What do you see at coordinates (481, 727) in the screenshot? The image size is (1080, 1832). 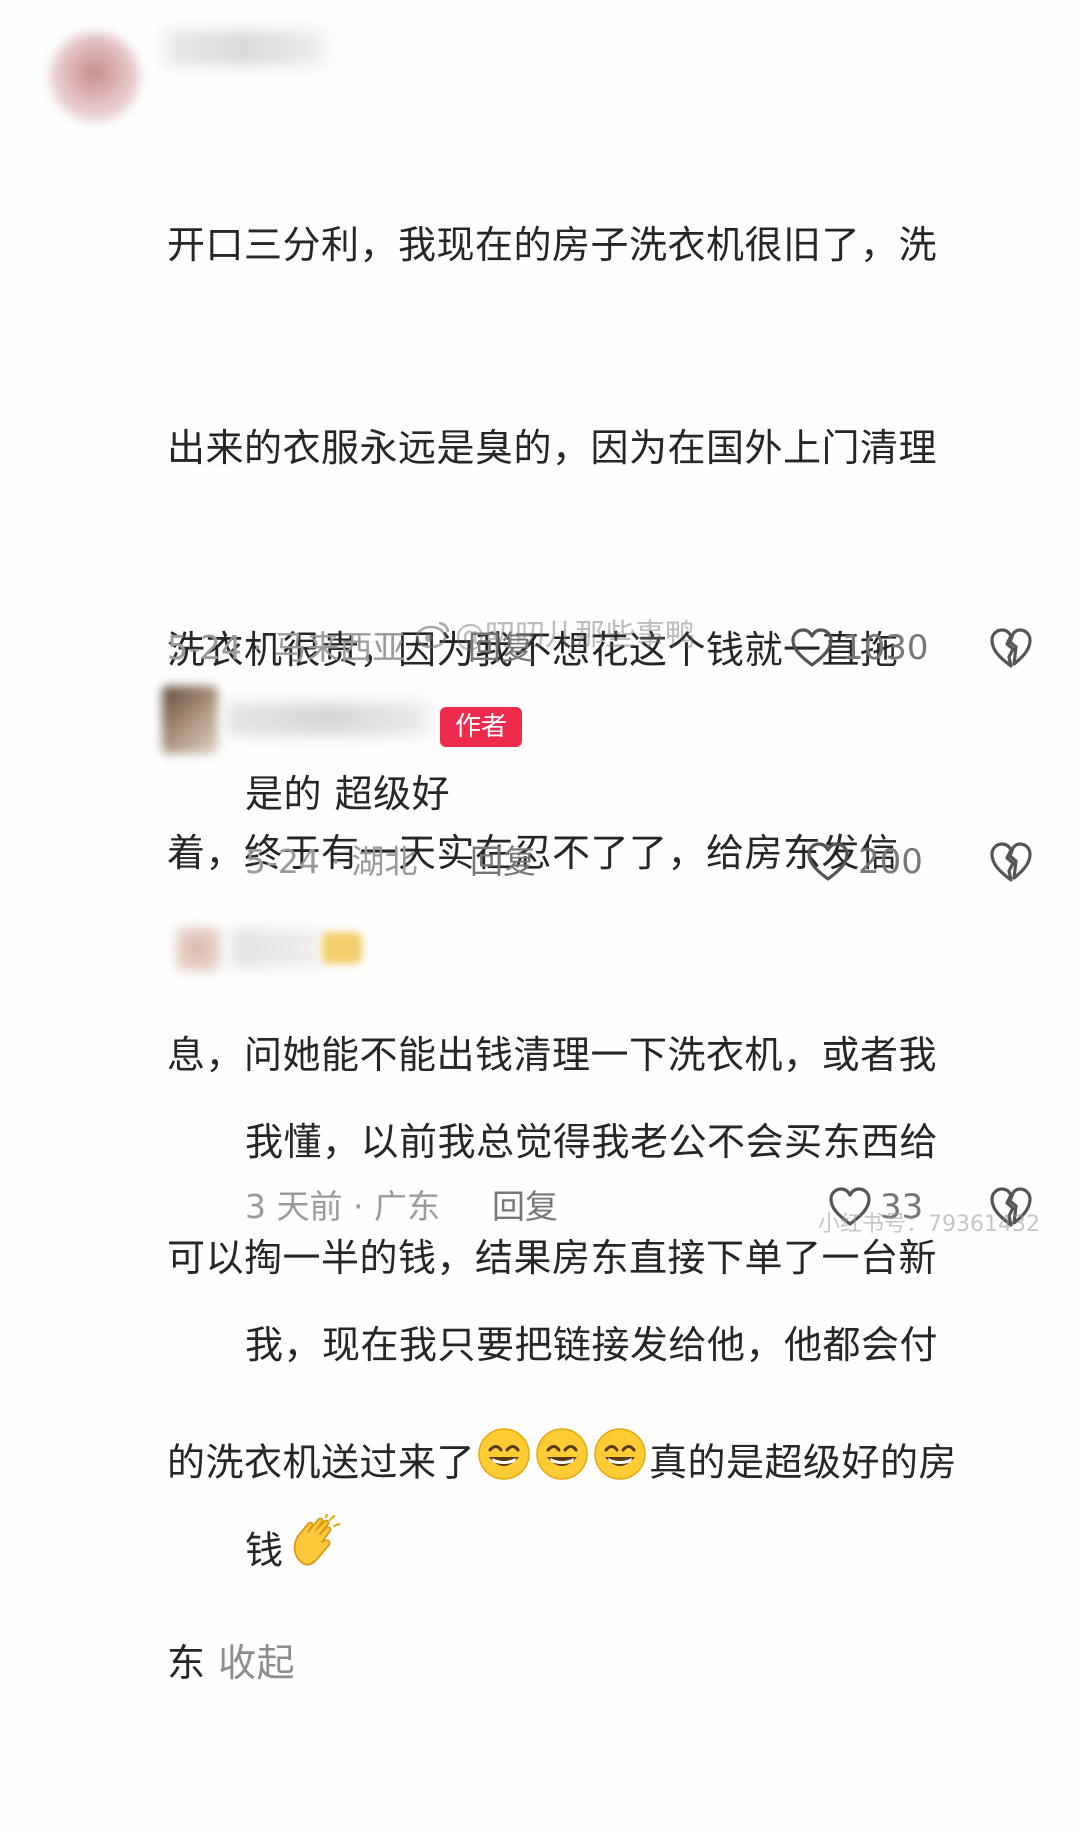 I see `author-badge: 作者` at bounding box center [481, 727].